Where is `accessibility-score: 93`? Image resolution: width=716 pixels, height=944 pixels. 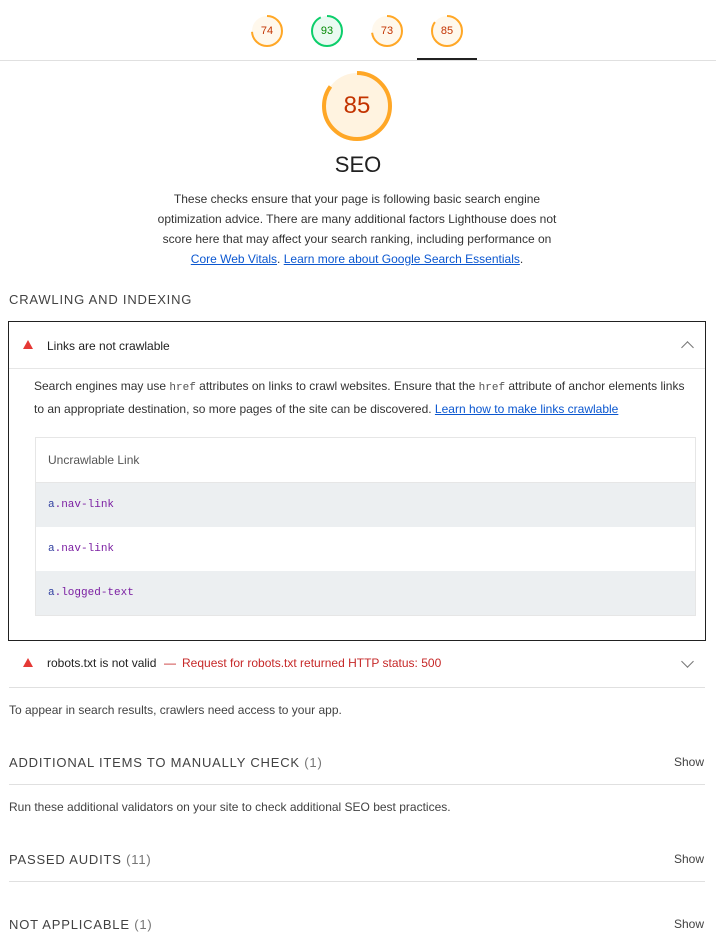 accessibility-score: 93 is located at coordinates (327, 31).